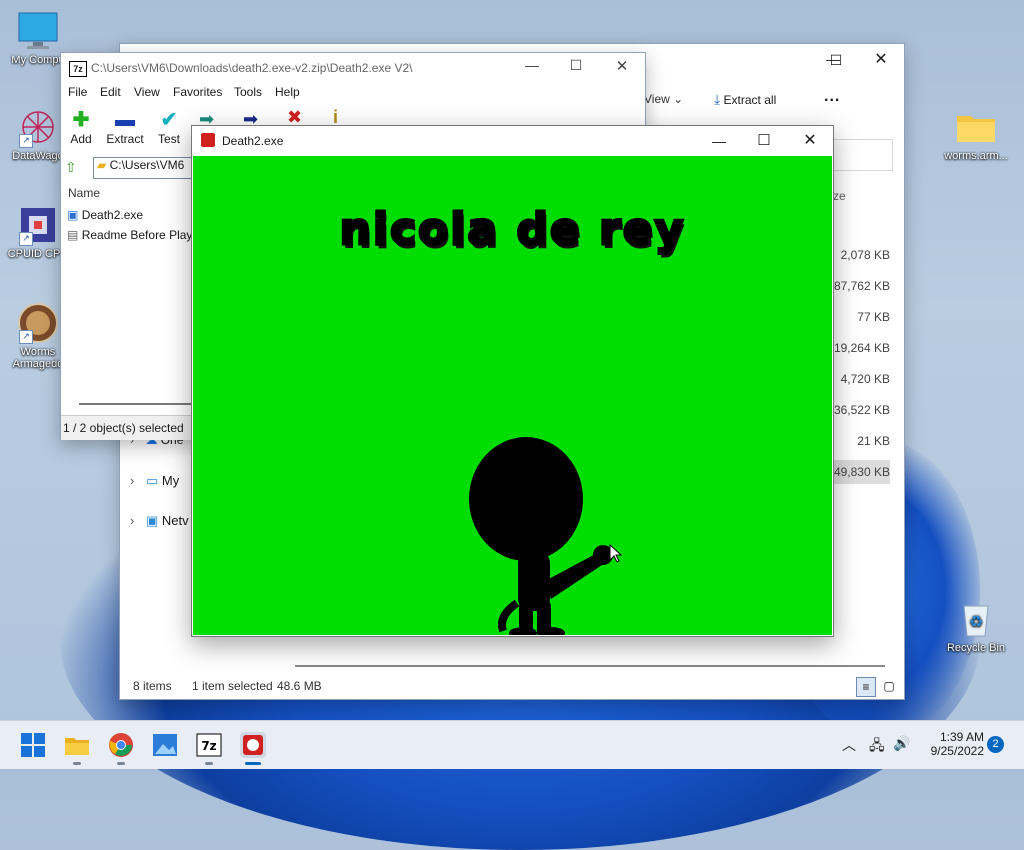 This screenshot has height=850, width=1024. I want to click on window-title: Death2.exe, so click(253, 141).